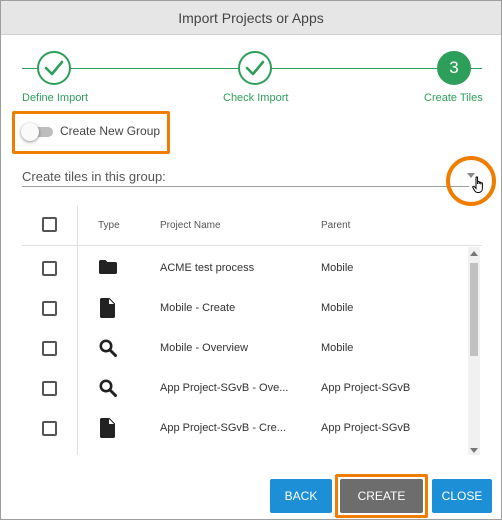 This screenshot has width=502, height=520. Describe the element at coordinates (244, 308) in the screenshot. I see `table-row: Mobile - Create Mobile` at that location.